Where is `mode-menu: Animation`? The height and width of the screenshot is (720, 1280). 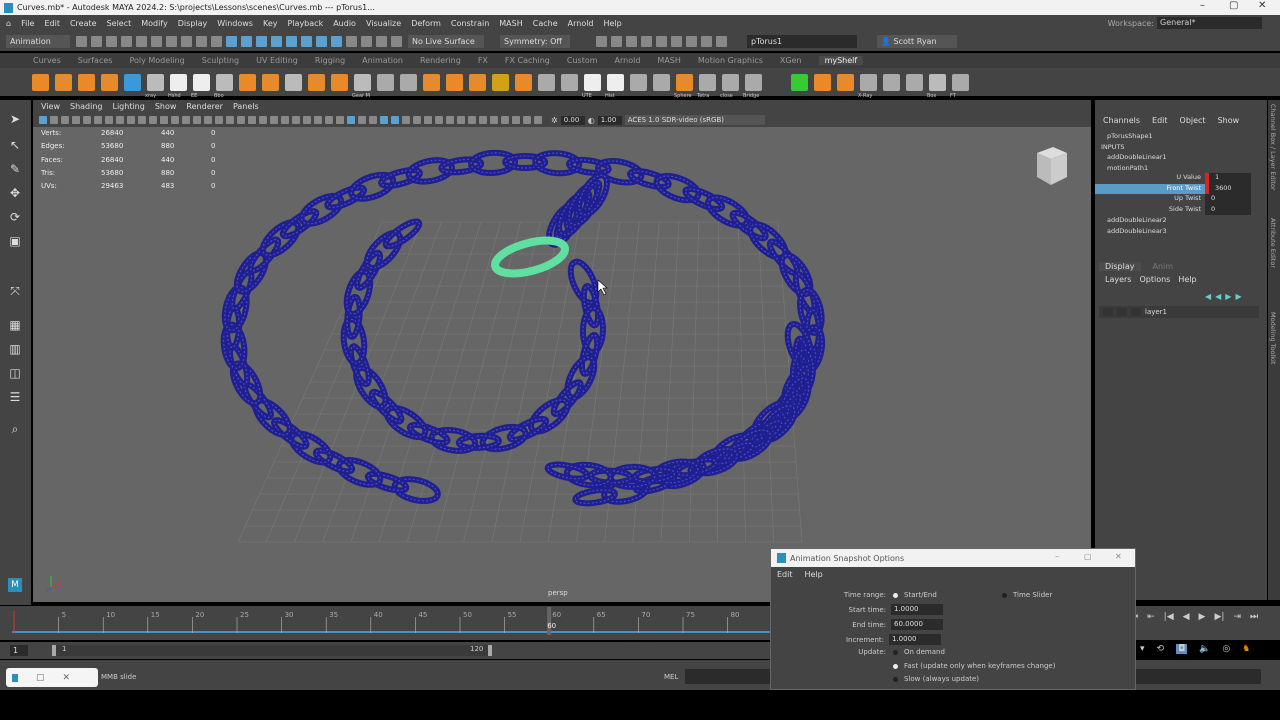
mode-menu: Animation is located at coordinates (38, 41).